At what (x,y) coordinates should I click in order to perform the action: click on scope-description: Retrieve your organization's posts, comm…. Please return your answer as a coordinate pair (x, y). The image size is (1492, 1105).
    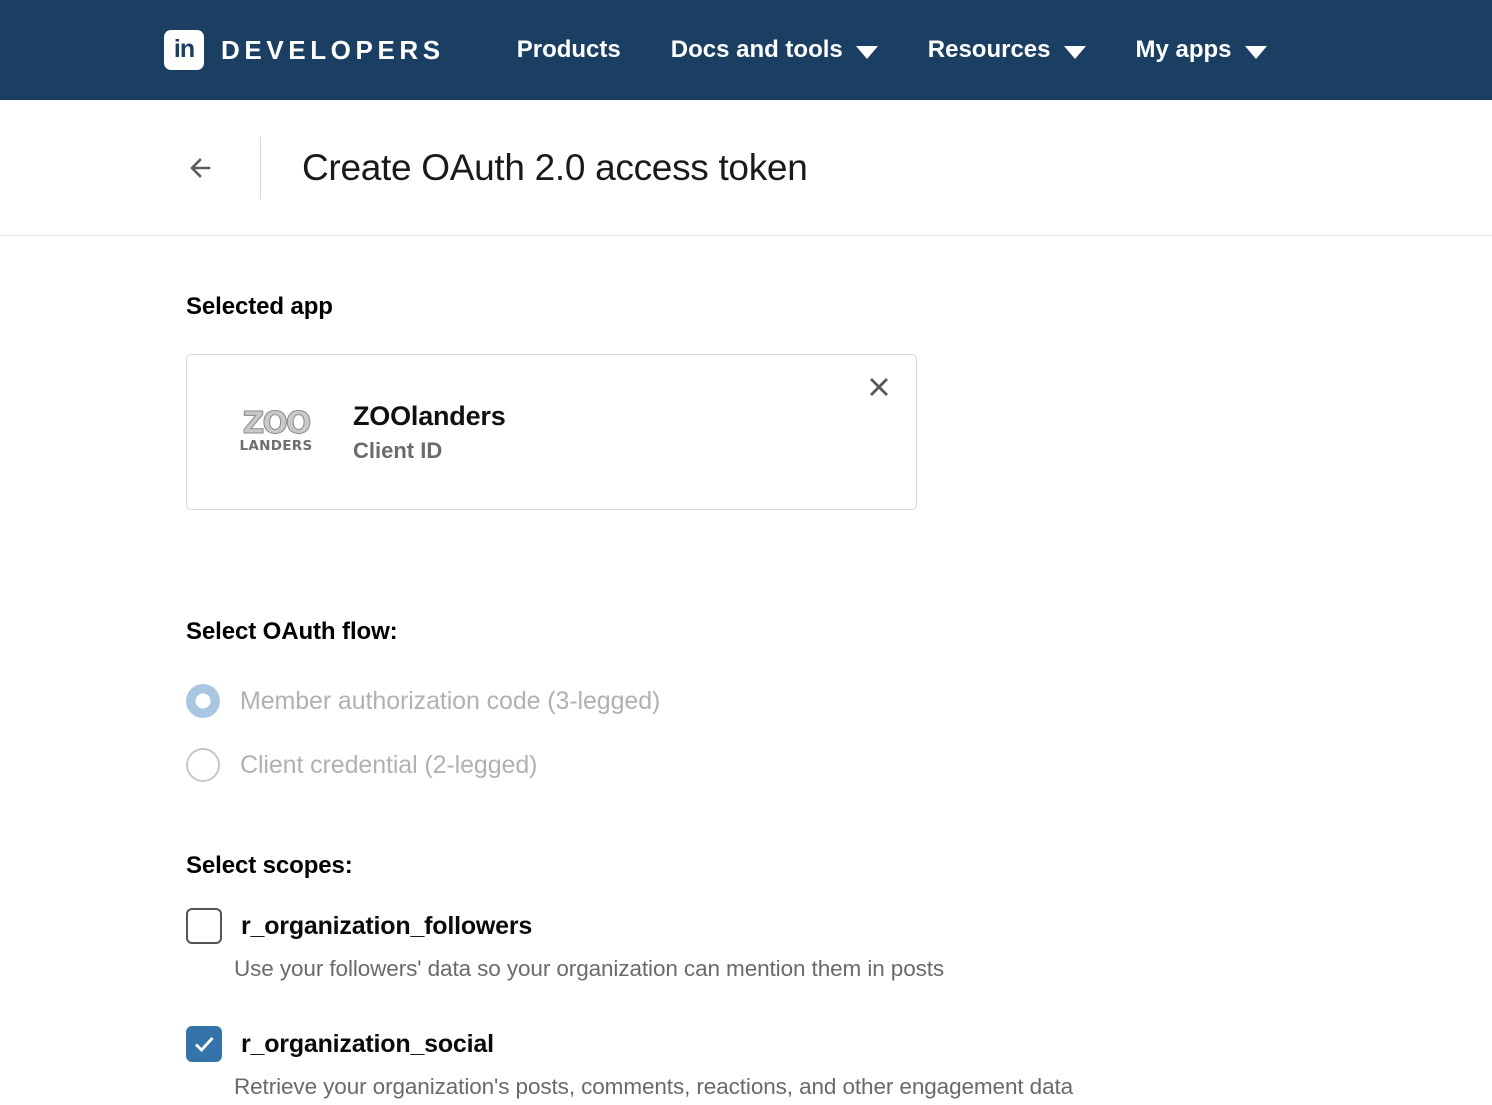
    Looking at the image, I should click on (654, 1086).